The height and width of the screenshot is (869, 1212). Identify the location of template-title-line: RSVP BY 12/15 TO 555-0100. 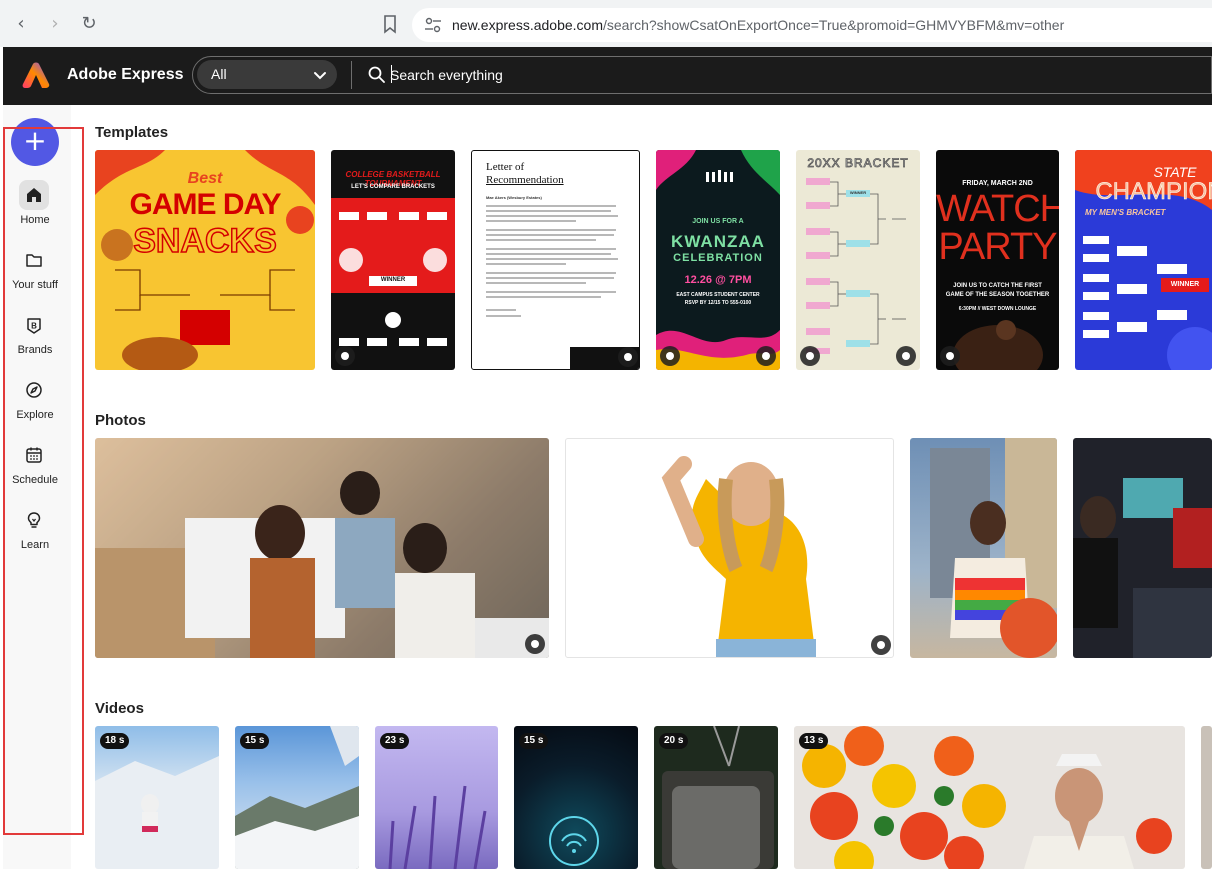
(718, 303).